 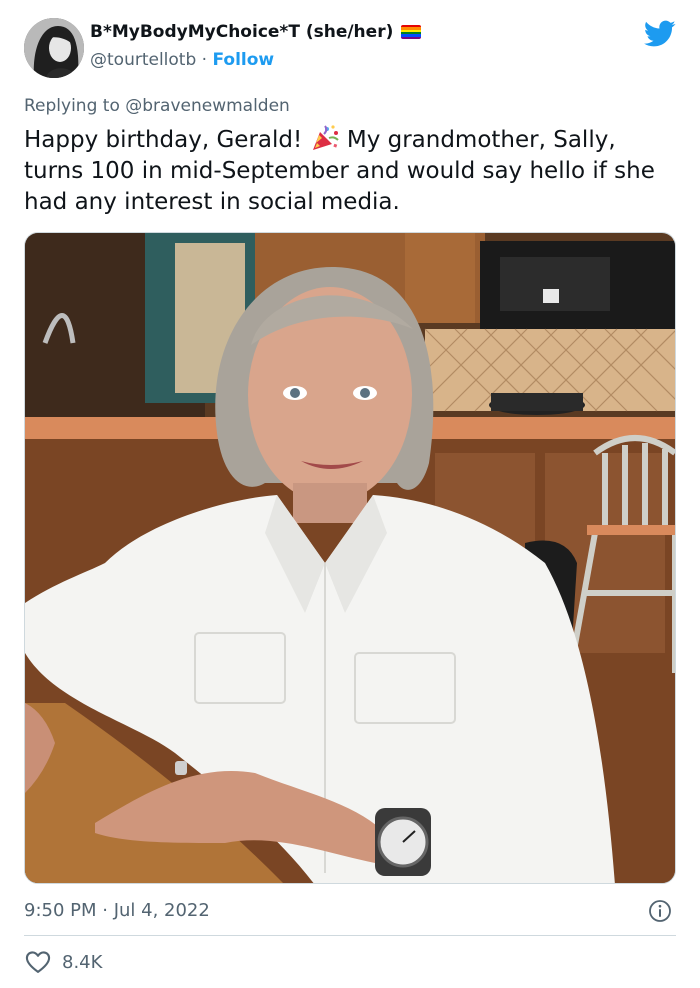 I want to click on avatar-image, so click(x=54, y=48).